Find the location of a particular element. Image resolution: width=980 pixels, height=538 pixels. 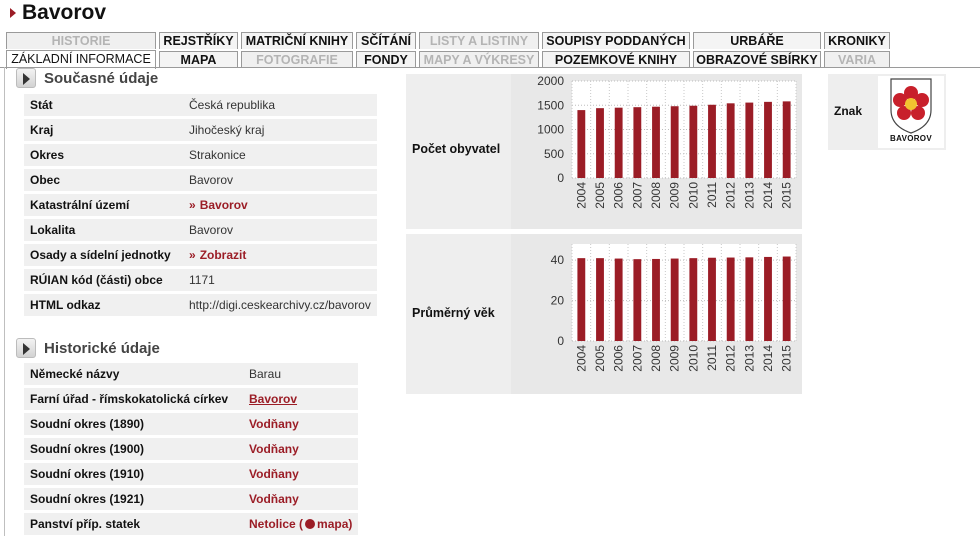

row-key: Lokalita is located at coordinates (103, 230).